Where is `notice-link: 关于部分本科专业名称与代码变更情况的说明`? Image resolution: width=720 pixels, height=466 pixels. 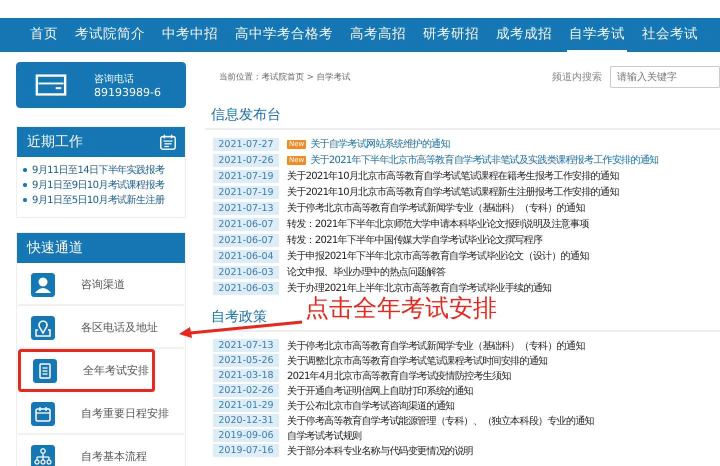 notice-link: 关于部分本科专业名称与代码变更情况的说明 is located at coordinates (380, 451).